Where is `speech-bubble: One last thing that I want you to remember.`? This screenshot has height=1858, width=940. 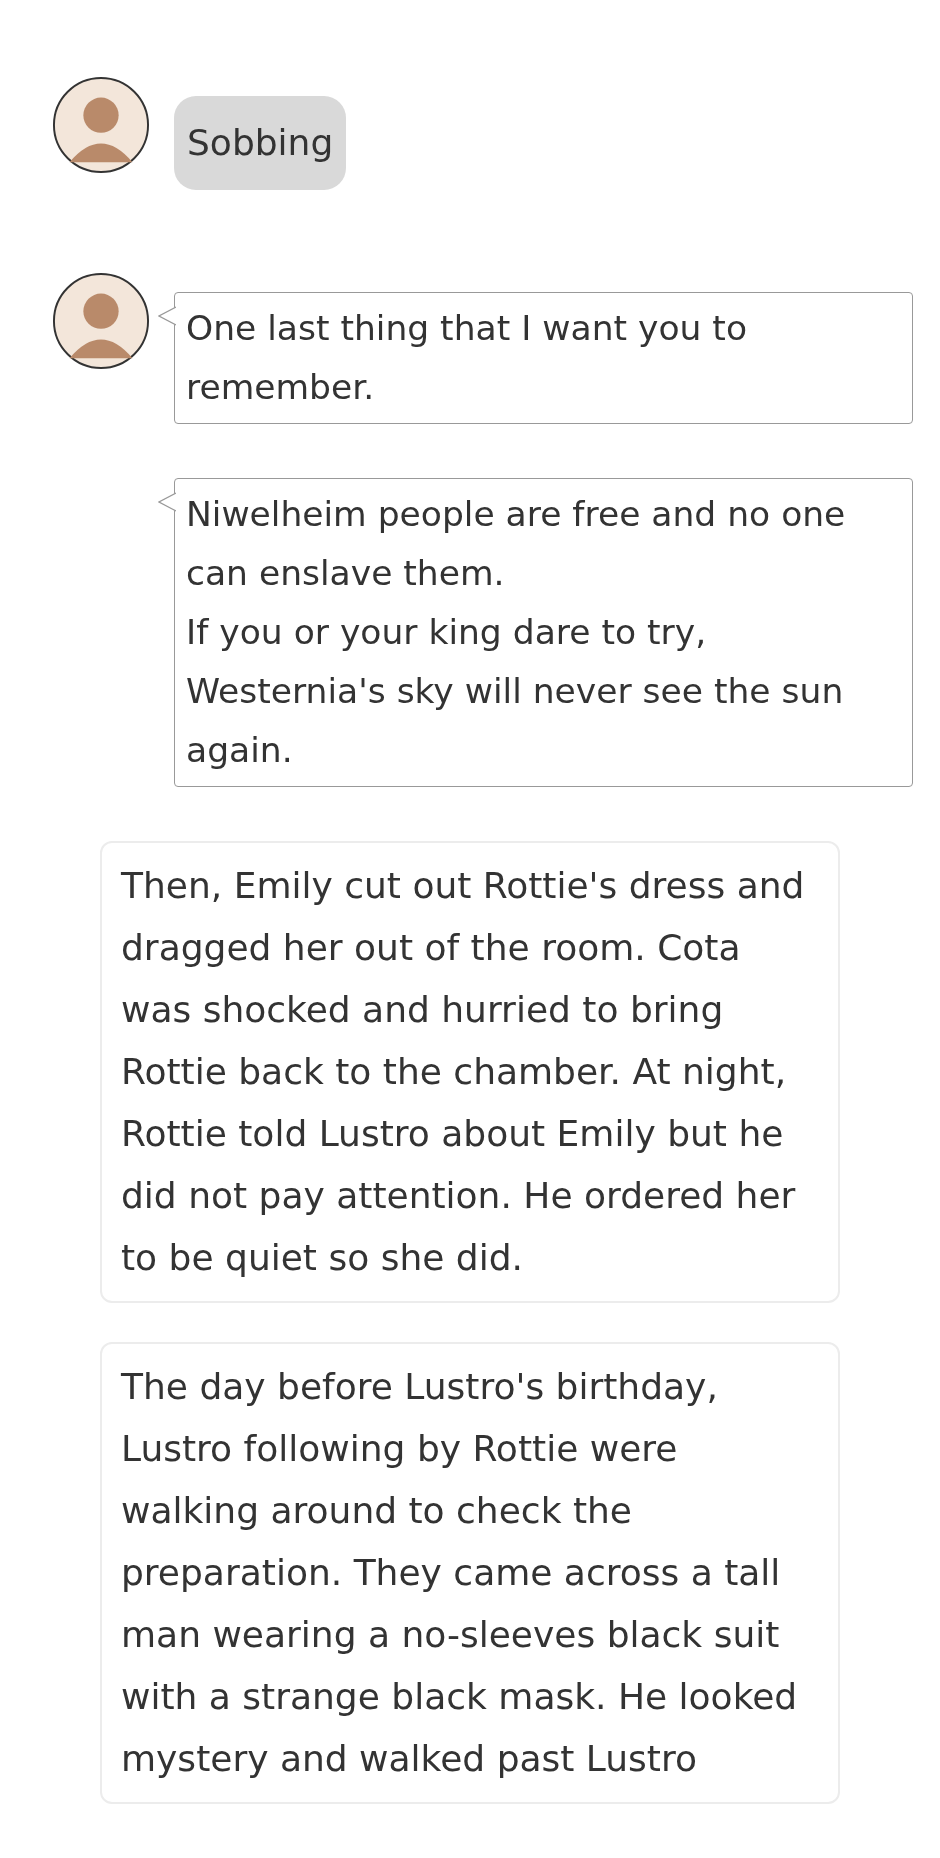 speech-bubble: One last thing that I want you to remember. is located at coordinates (543, 358).